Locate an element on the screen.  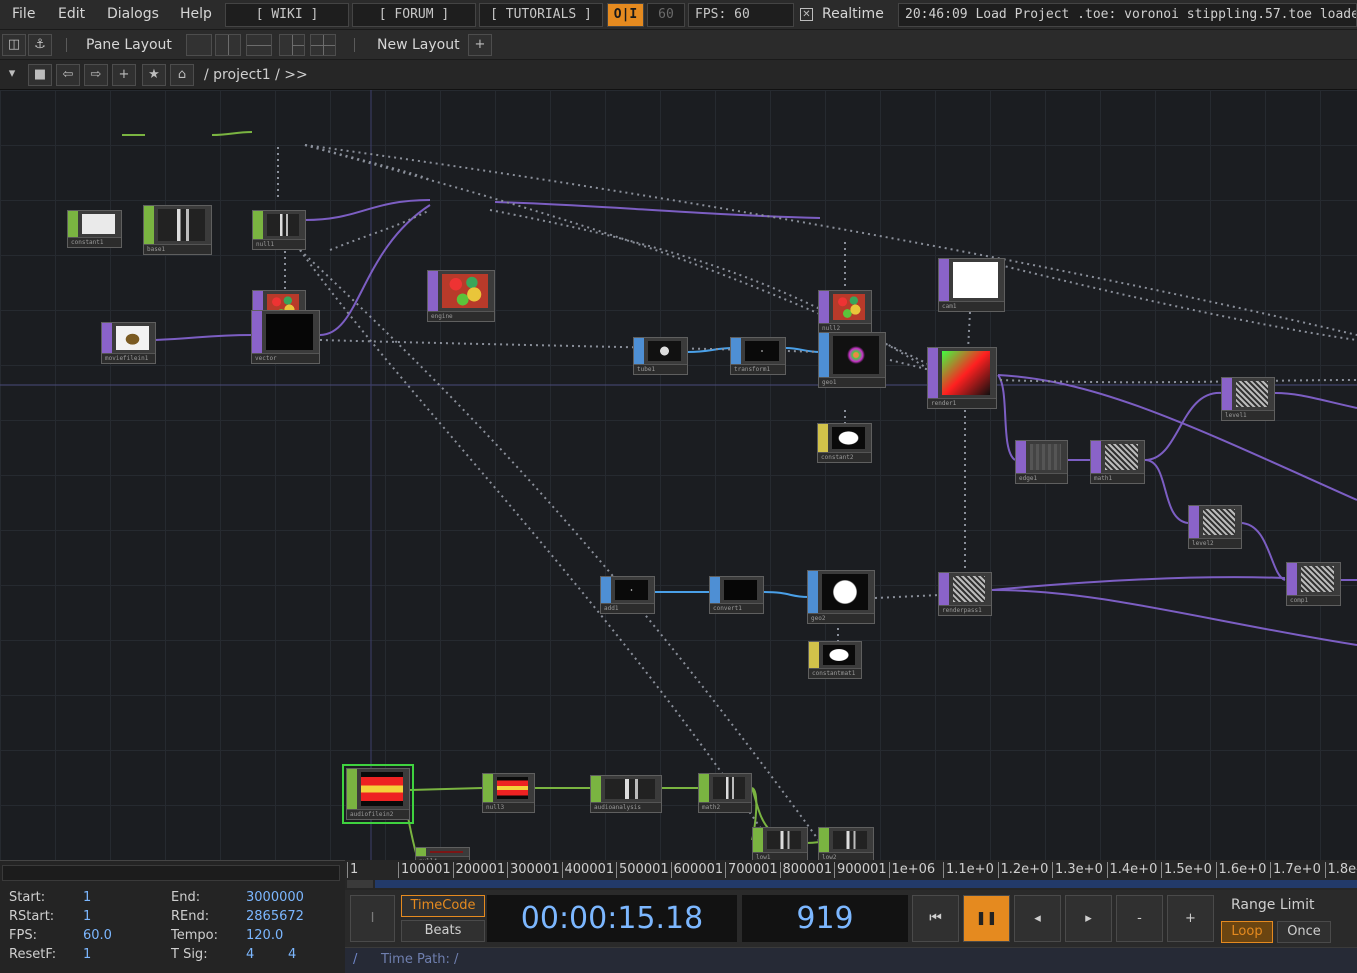
end-value: 3000000 is located at coordinates (275, 897).